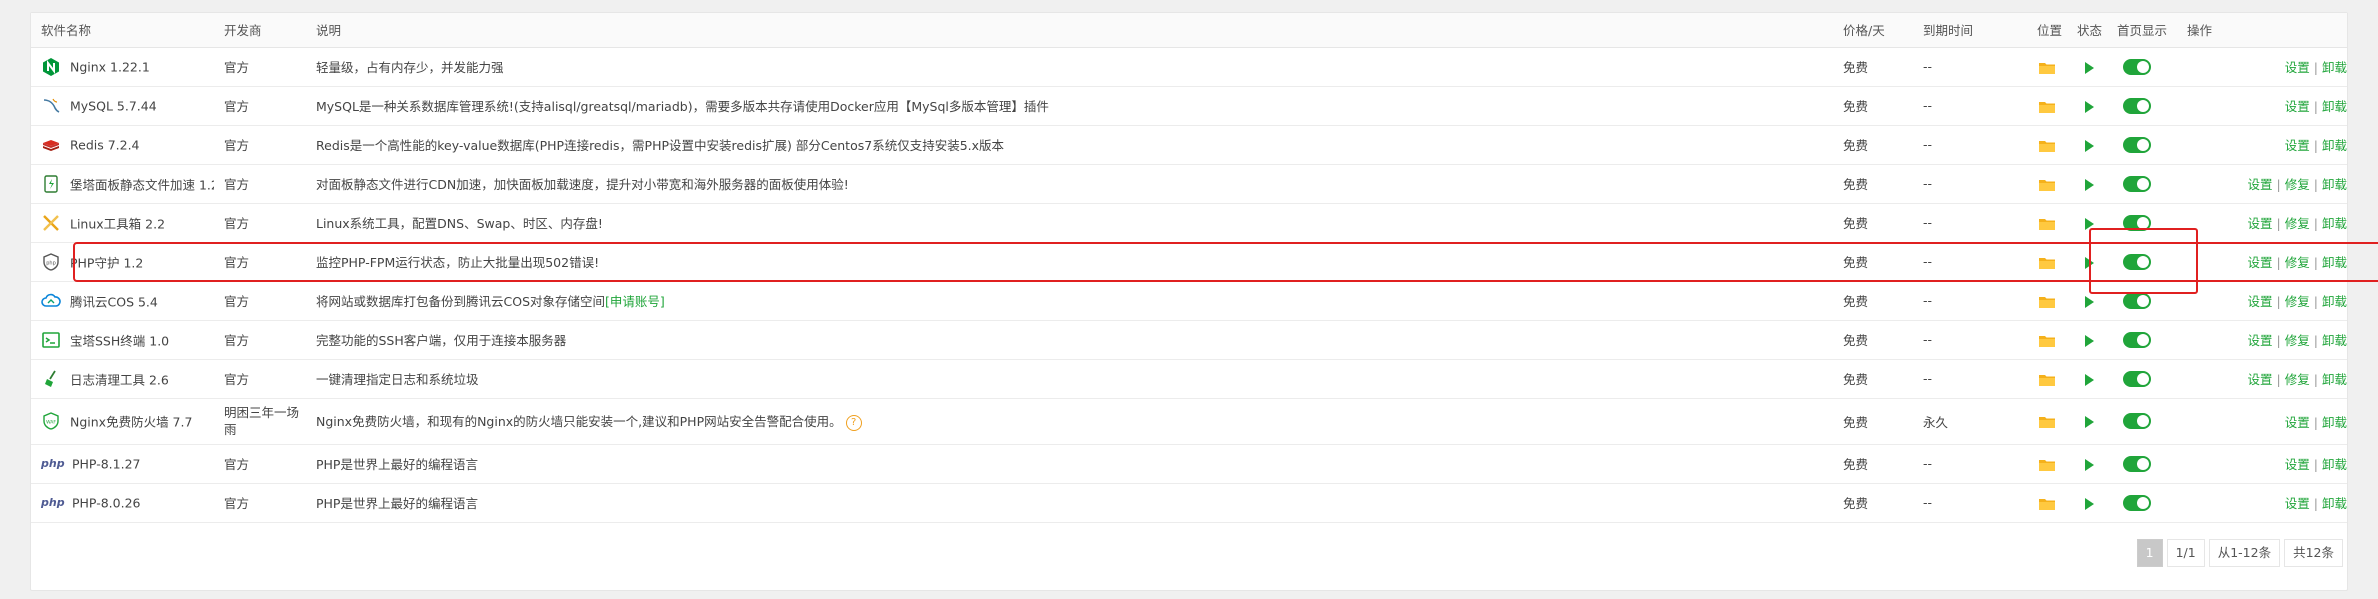 The height and width of the screenshot is (599, 2378). I want to click on software-name: Redis 7.2.4, so click(105, 144).